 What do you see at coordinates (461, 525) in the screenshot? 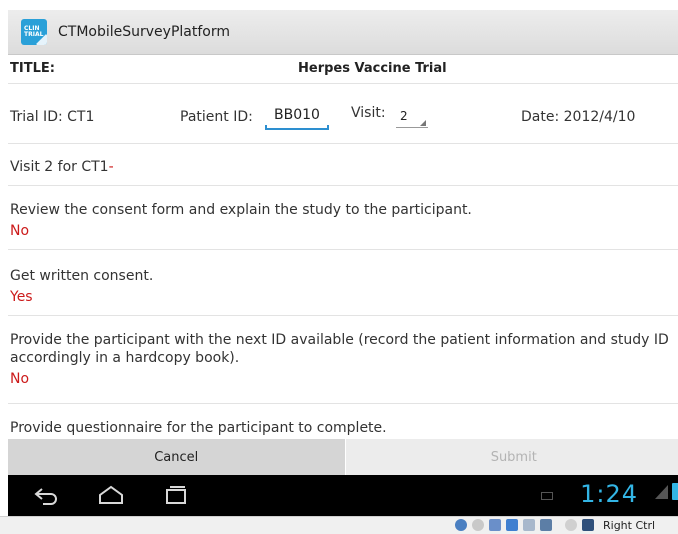
I see `hard-disk-icon` at bounding box center [461, 525].